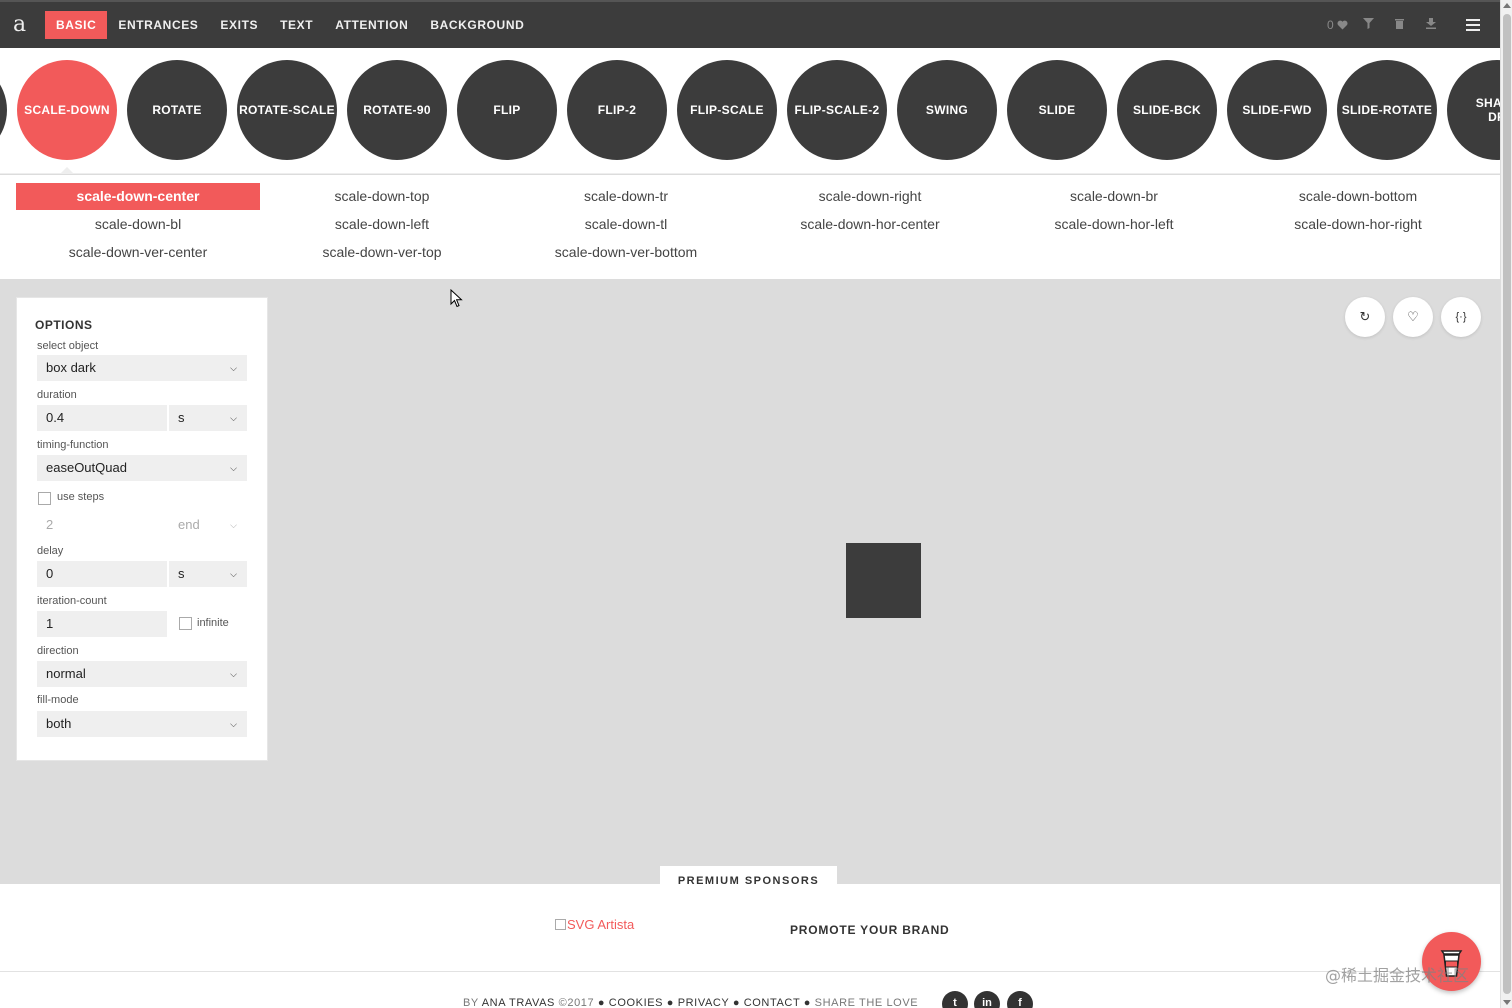 Image resolution: width=1512 pixels, height=1008 pixels. Describe the element at coordinates (750, 928) in the screenshot. I see `sponsors-section: SVG Artista PROMOTE YOUR BRAND` at that location.